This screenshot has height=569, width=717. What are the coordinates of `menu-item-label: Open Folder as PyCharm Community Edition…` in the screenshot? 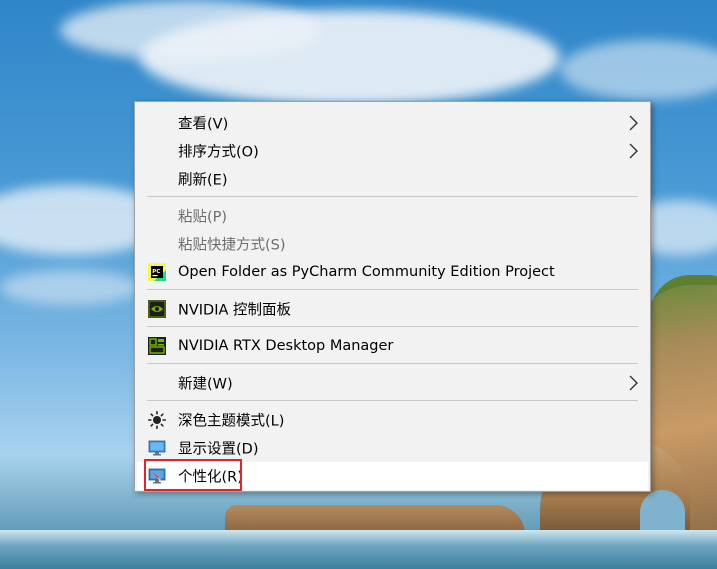 It's located at (366, 272).